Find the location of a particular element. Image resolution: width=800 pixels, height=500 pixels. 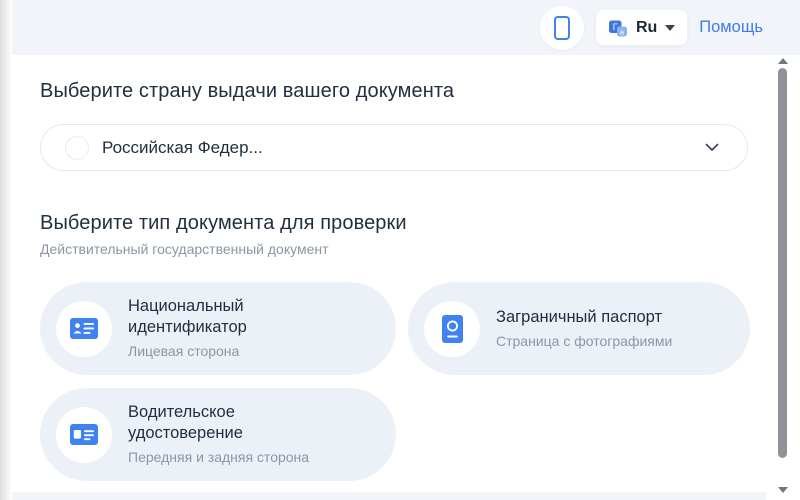

scrollbar is located at coordinates (783, 277).